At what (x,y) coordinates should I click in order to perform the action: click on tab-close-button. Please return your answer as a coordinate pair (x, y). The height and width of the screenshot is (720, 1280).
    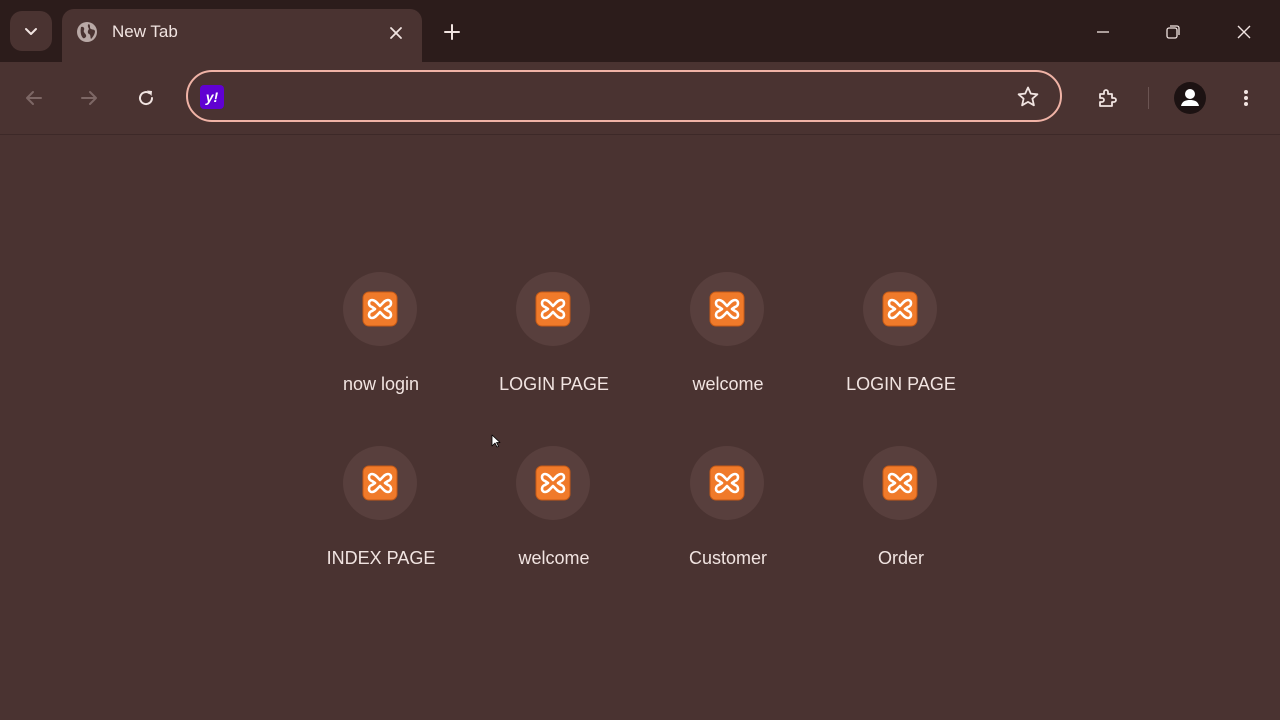
    Looking at the image, I should click on (396, 33).